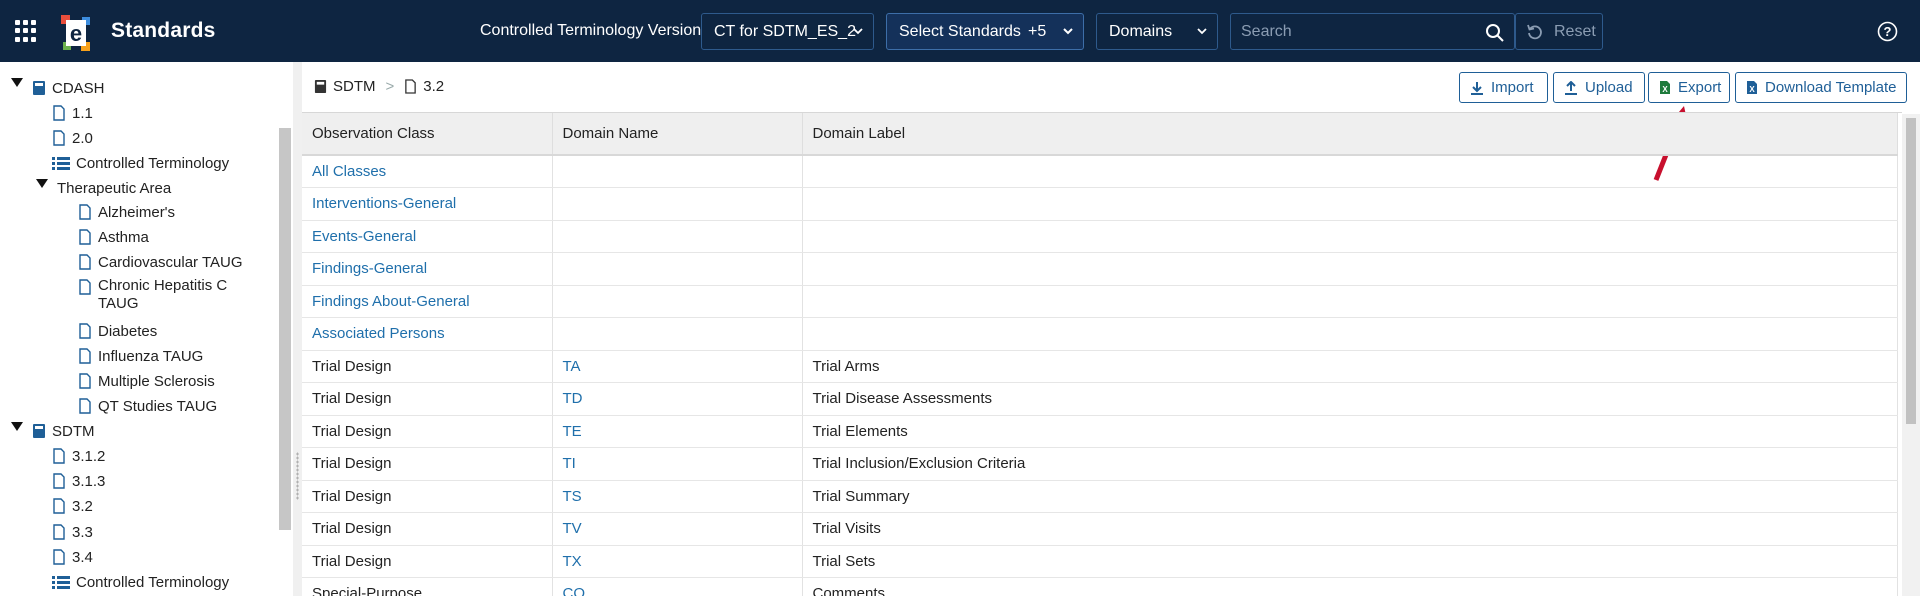 This screenshot has width=1920, height=596. What do you see at coordinates (1351, 31) in the screenshot?
I see `search-input` at bounding box center [1351, 31].